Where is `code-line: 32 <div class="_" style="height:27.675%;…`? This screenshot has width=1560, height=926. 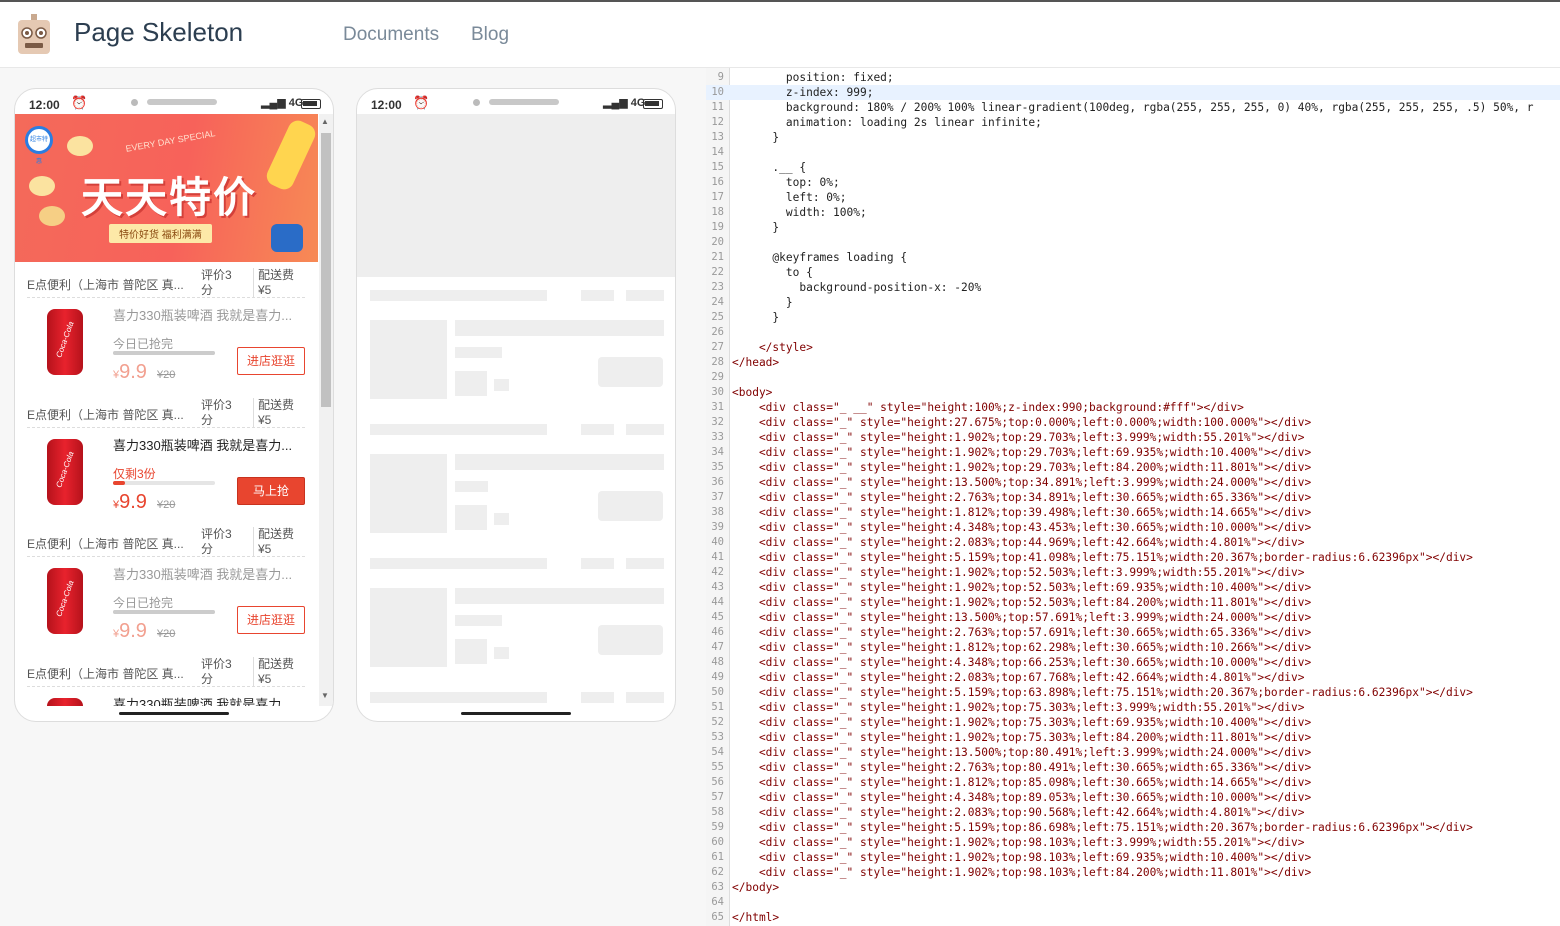
code-line: 32 <div class="_" style="height:27.675%;… is located at coordinates (1133, 422).